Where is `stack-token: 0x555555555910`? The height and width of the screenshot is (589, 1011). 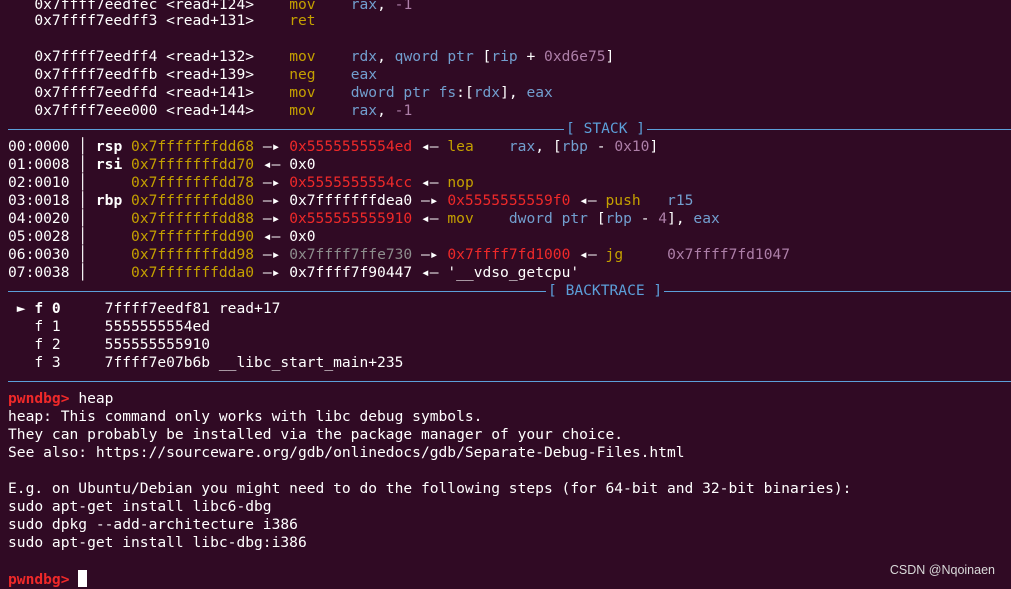 stack-token: 0x555555555910 is located at coordinates (351, 218).